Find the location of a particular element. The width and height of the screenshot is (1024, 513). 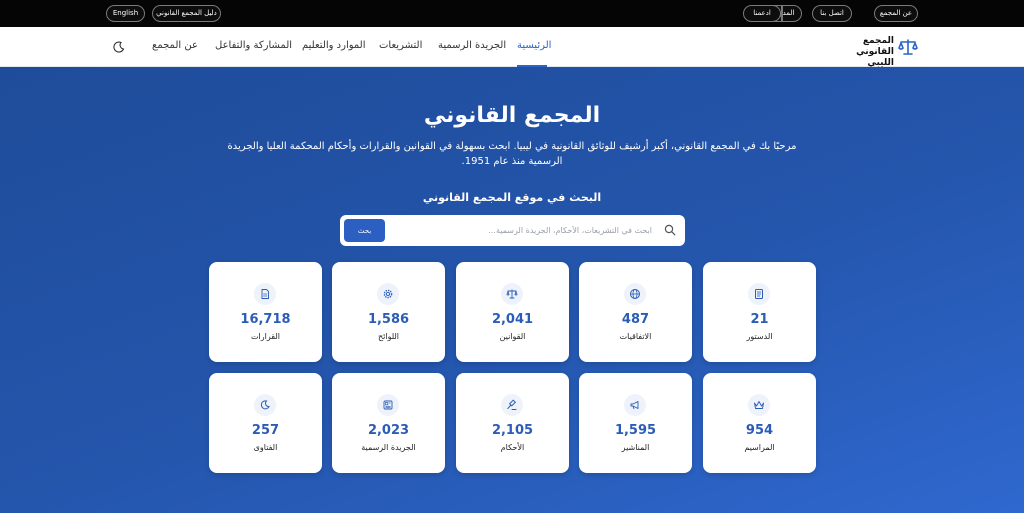

language-toggle: English is located at coordinates (125, 13).